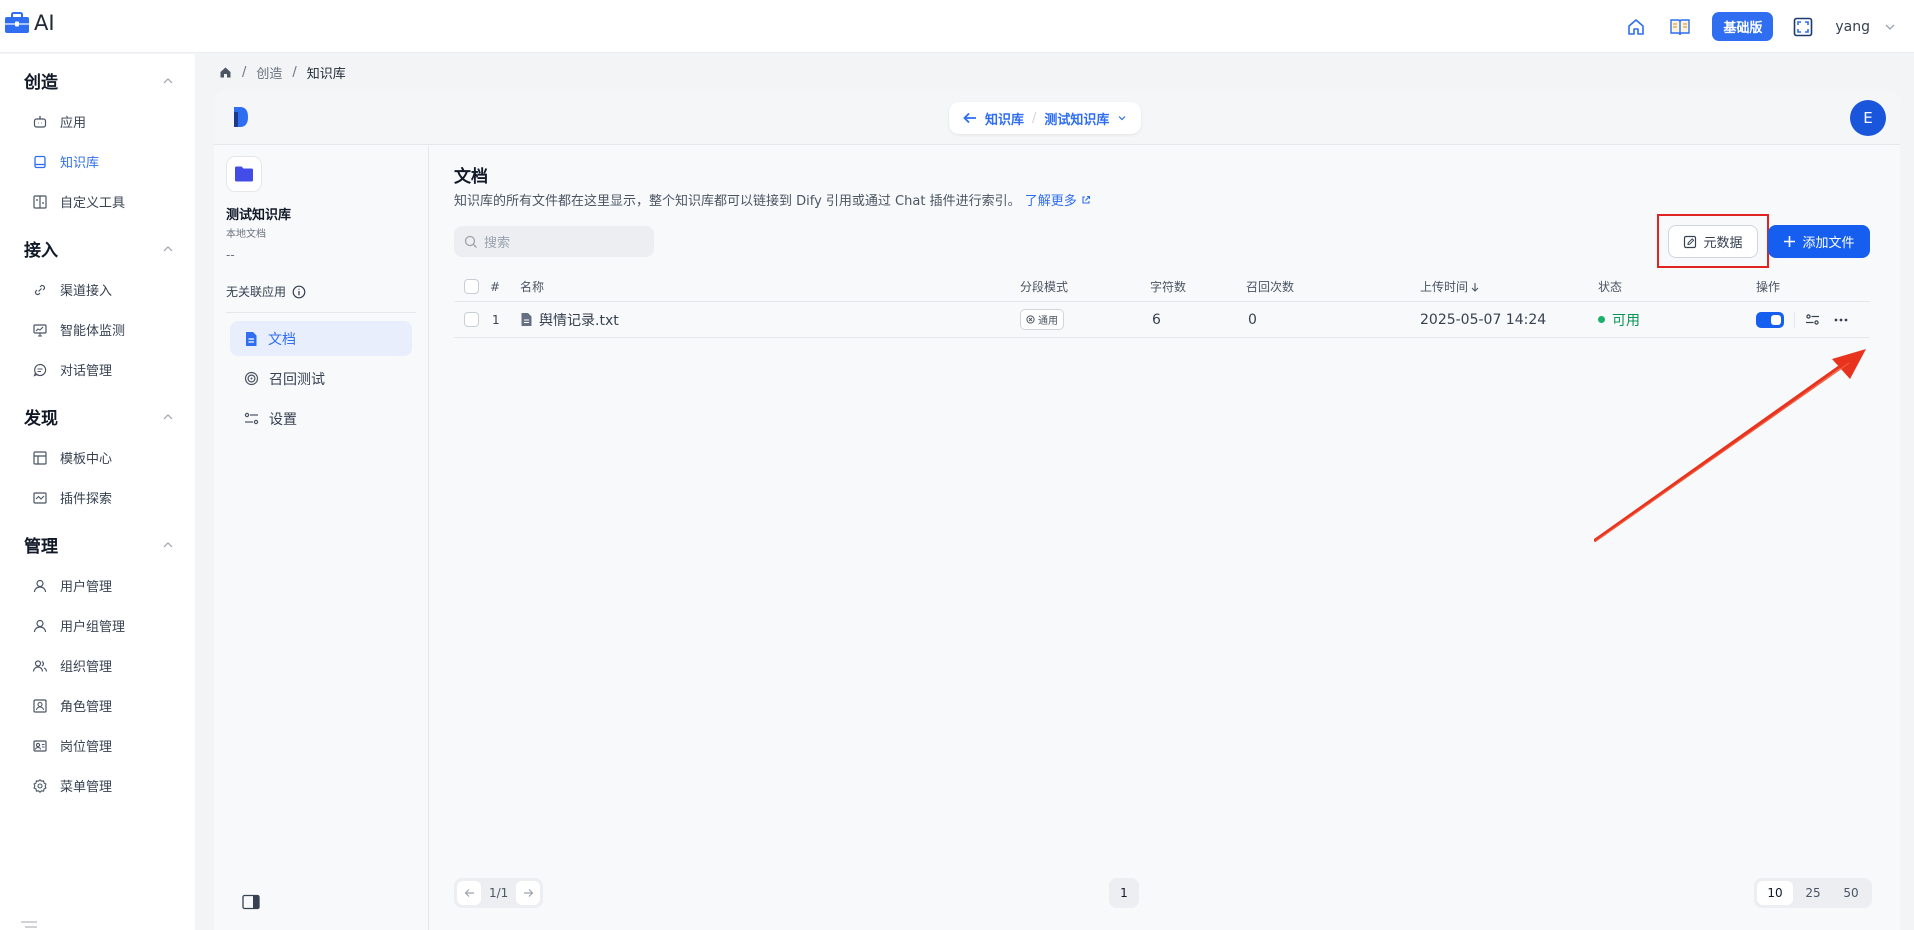  I want to click on row-recalls: 0, so click(1252, 319).